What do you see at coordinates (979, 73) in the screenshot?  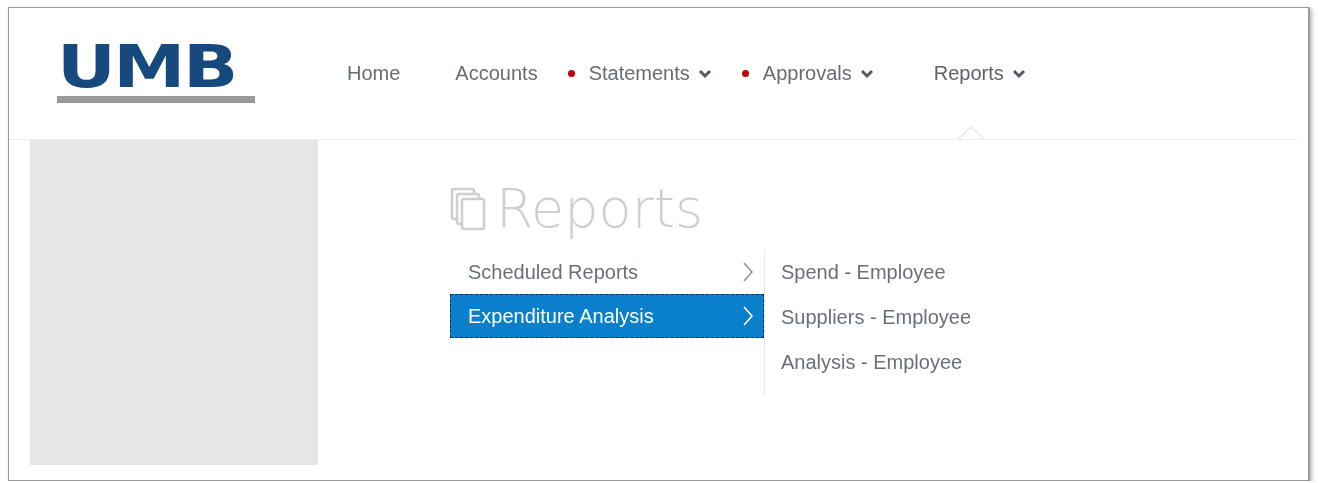 I see `nav-link: Reports` at bounding box center [979, 73].